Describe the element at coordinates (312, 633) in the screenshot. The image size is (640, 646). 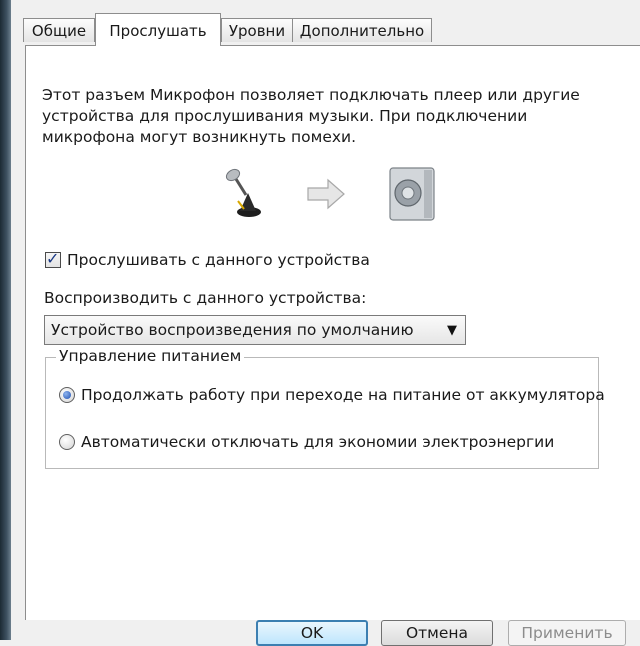
I see `ok-button: OK` at that location.